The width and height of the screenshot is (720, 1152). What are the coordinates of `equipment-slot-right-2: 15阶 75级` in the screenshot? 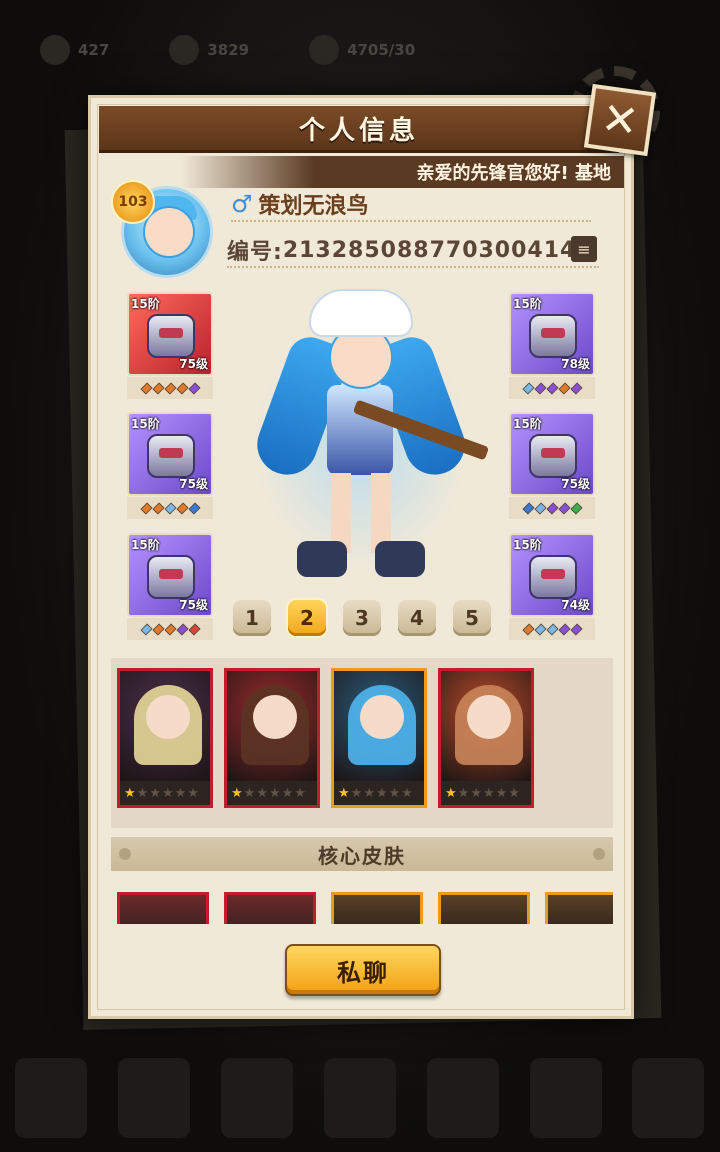 It's located at (552, 454).